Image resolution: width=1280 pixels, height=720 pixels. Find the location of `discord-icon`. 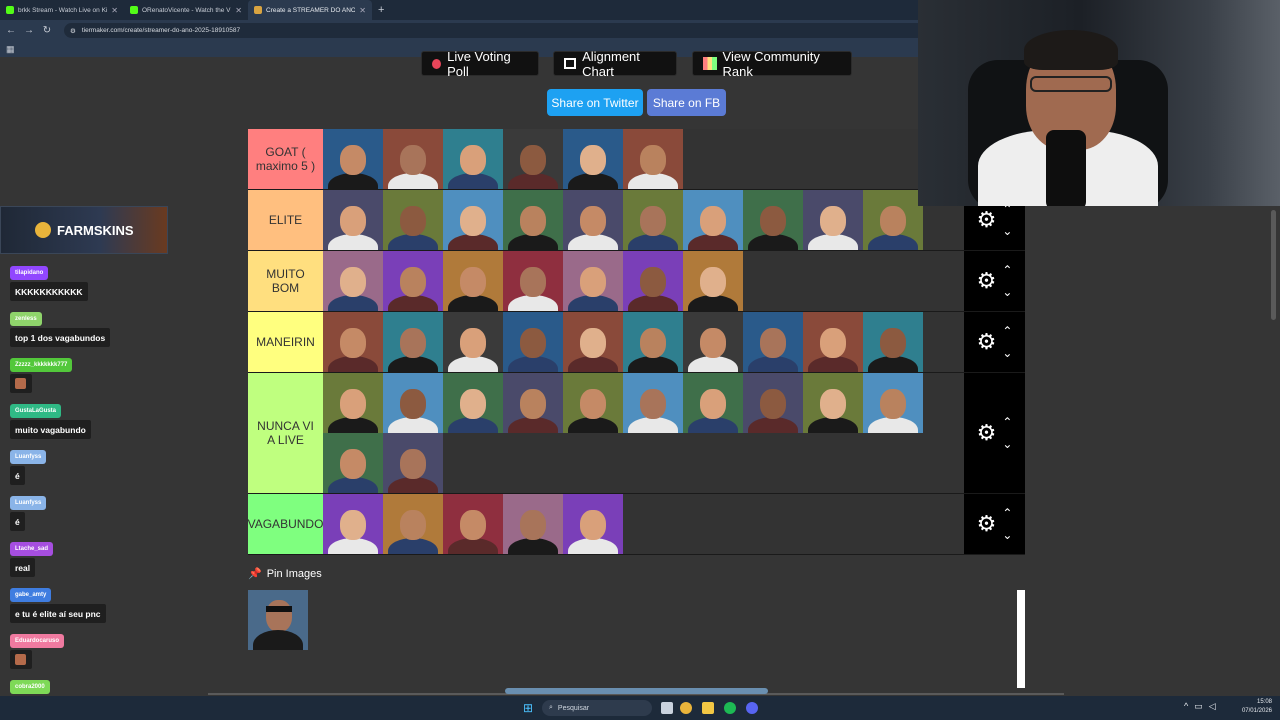

discord-icon is located at coordinates (752, 708).